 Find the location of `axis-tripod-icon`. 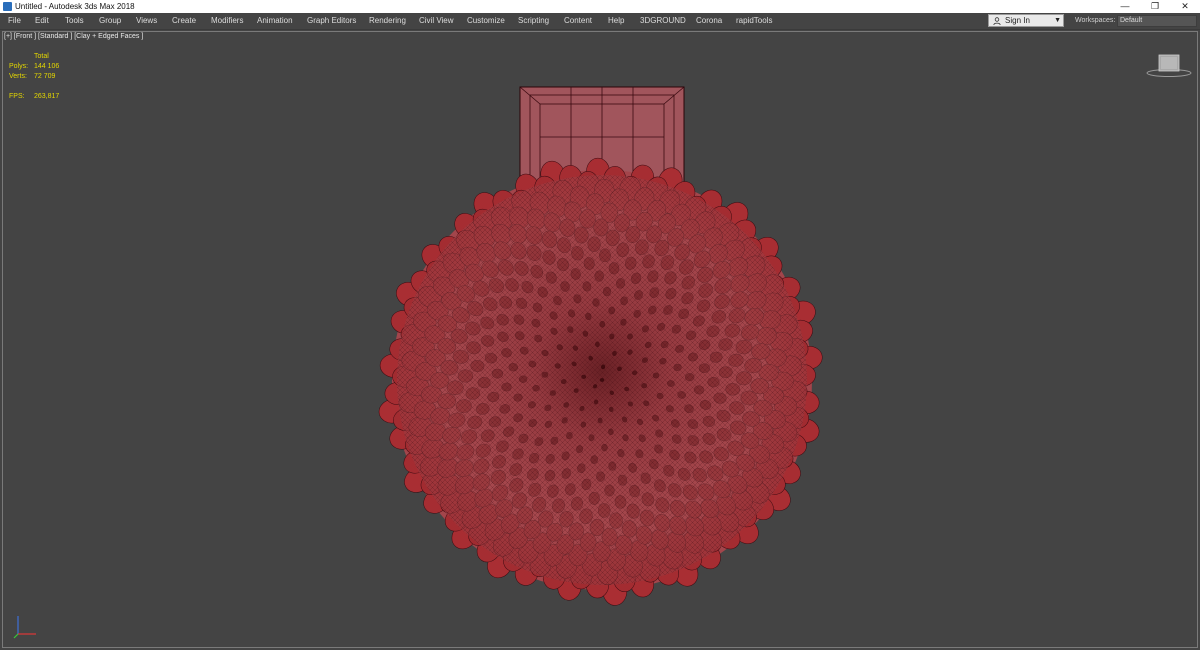

axis-tripod-icon is located at coordinates (24, 627).